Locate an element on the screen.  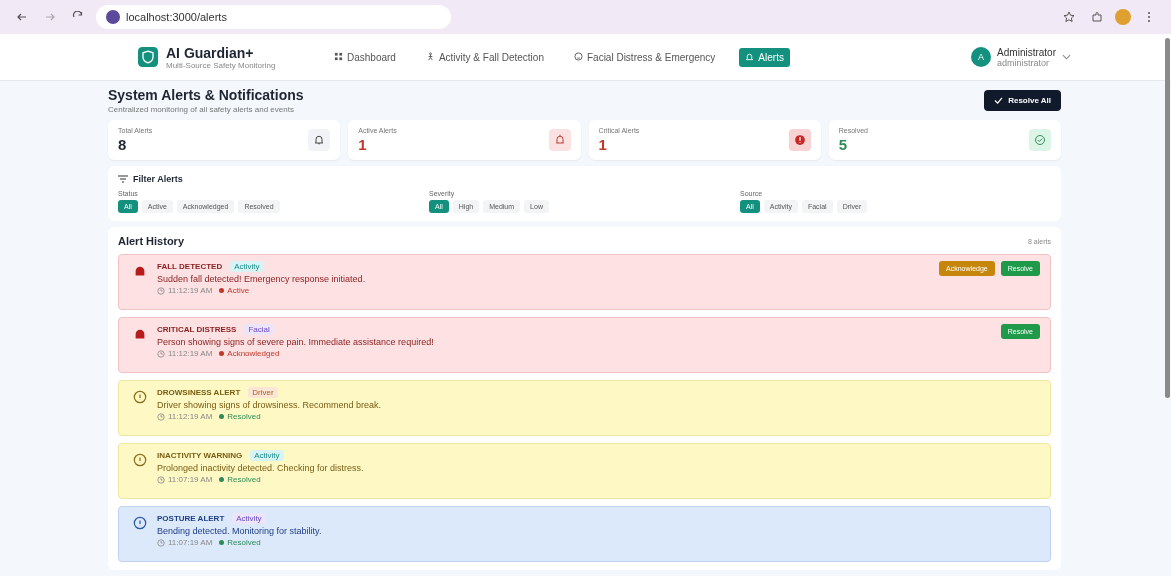
page-title: System Alerts & Notifications is located at coordinates (206, 95).